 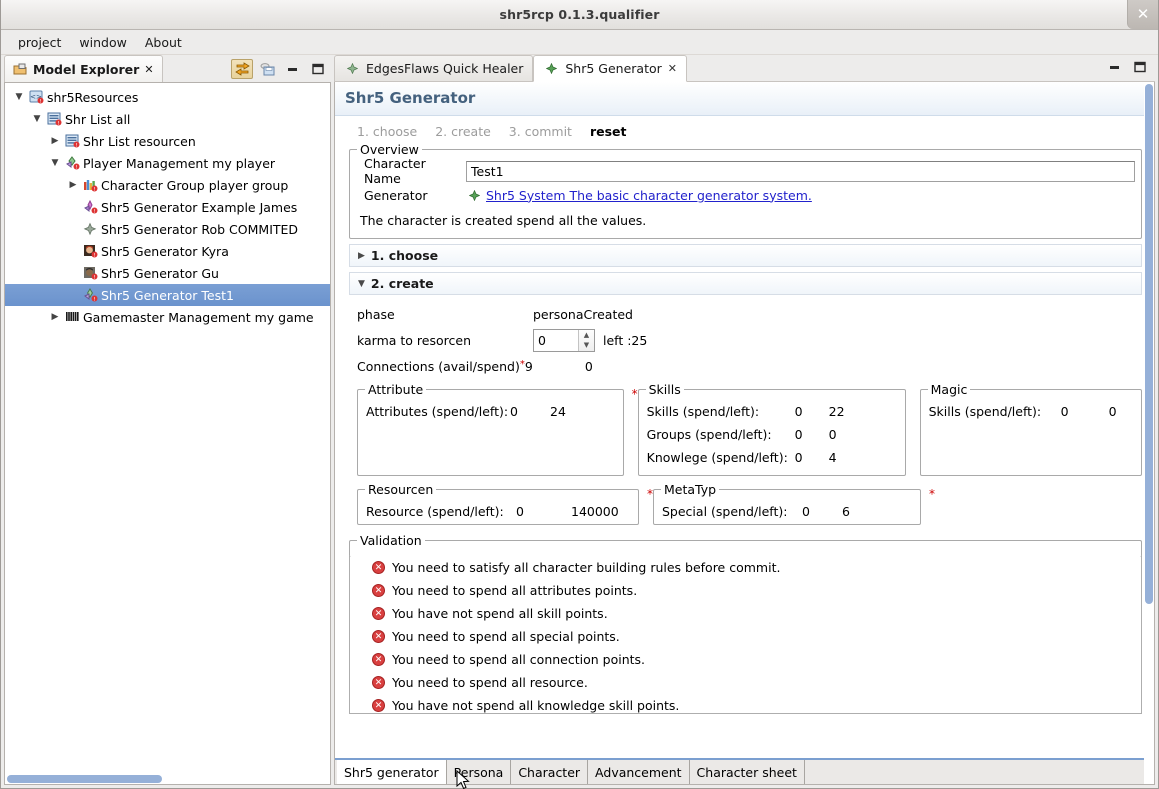 What do you see at coordinates (392, 772) in the screenshot?
I see `page-tab-shr5-generator: Shr5 generator` at bounding box center [392, 772].